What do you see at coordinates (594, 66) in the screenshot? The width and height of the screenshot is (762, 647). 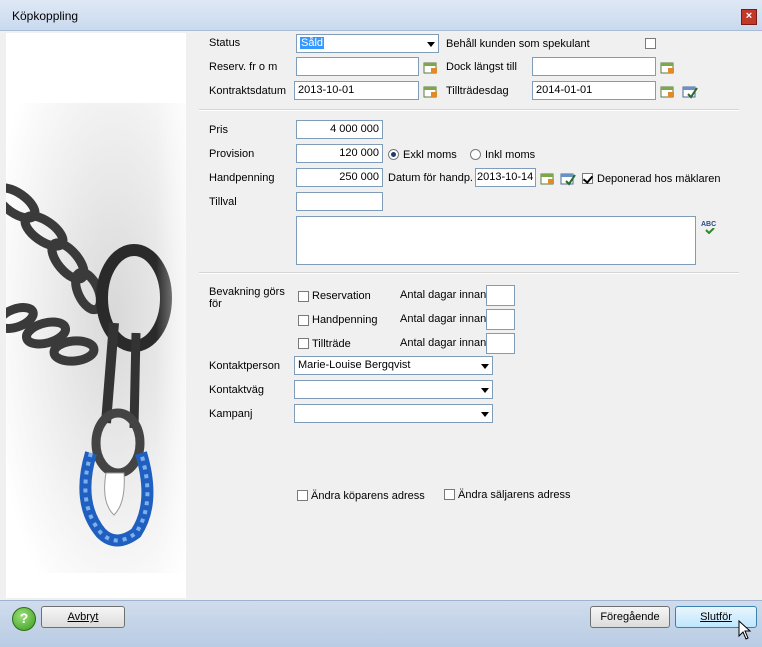 I see `dock-date-input` at bounding box center [594, 66].